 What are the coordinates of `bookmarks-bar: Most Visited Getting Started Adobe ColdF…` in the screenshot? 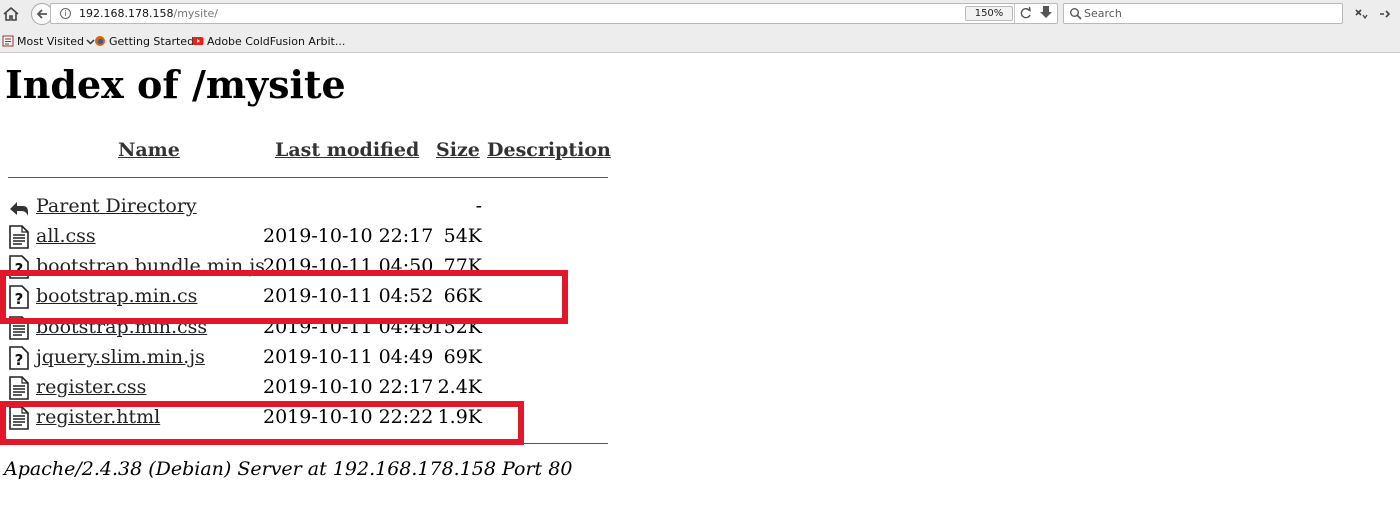 It's located at (700, 40).